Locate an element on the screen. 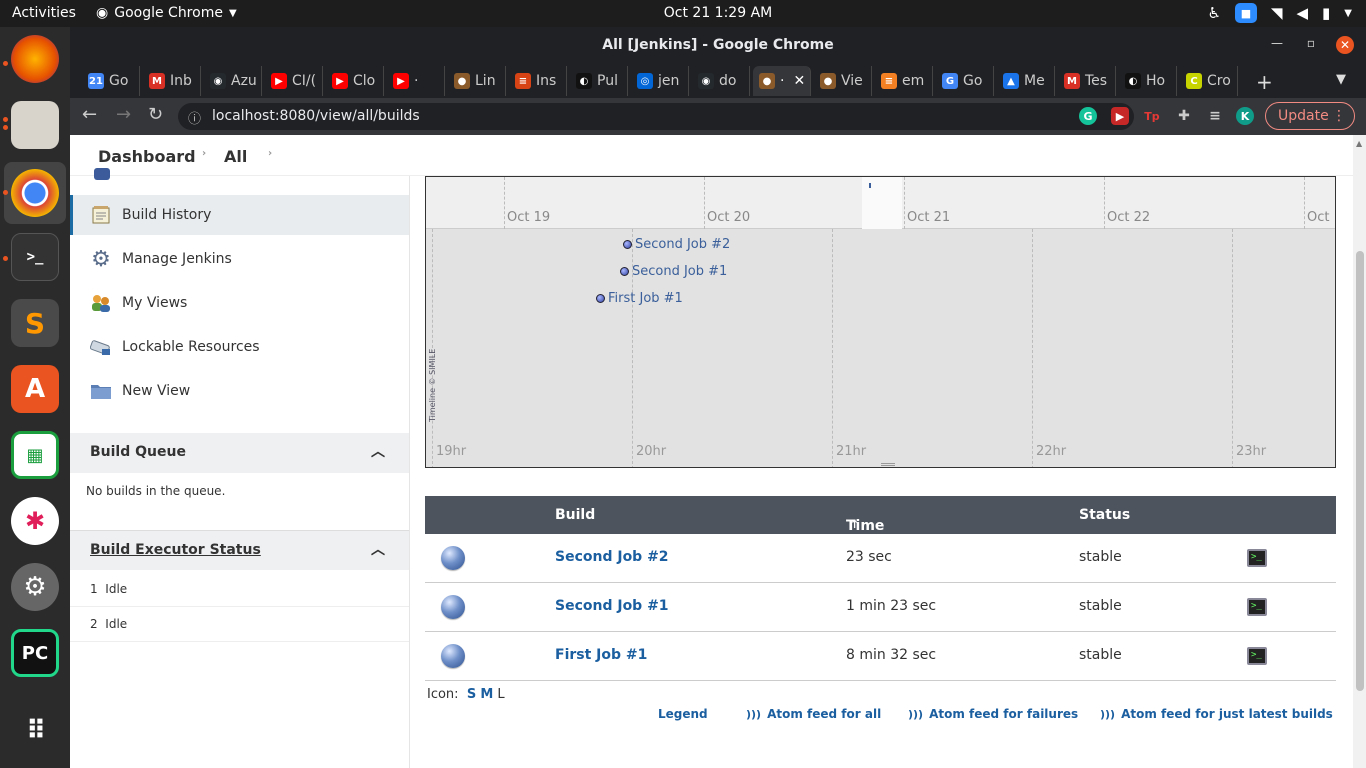 The image size is (1366, 768). url-text: localhost:8080/view/all/builds is located at coordinates (316, 116).